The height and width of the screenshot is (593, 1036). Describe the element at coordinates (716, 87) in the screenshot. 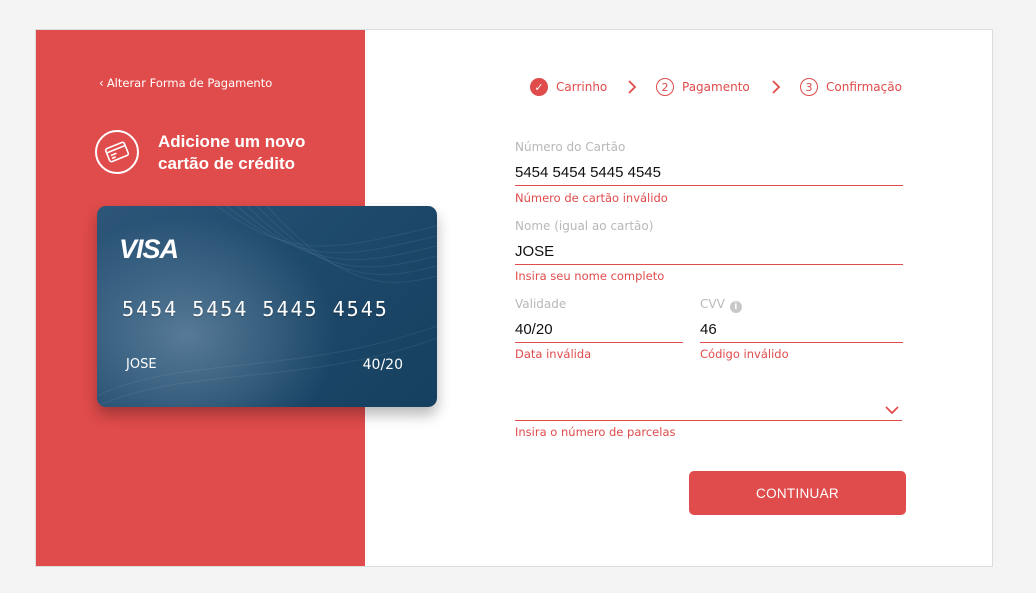

I see `step-payment-label: Pagamento` at that location.